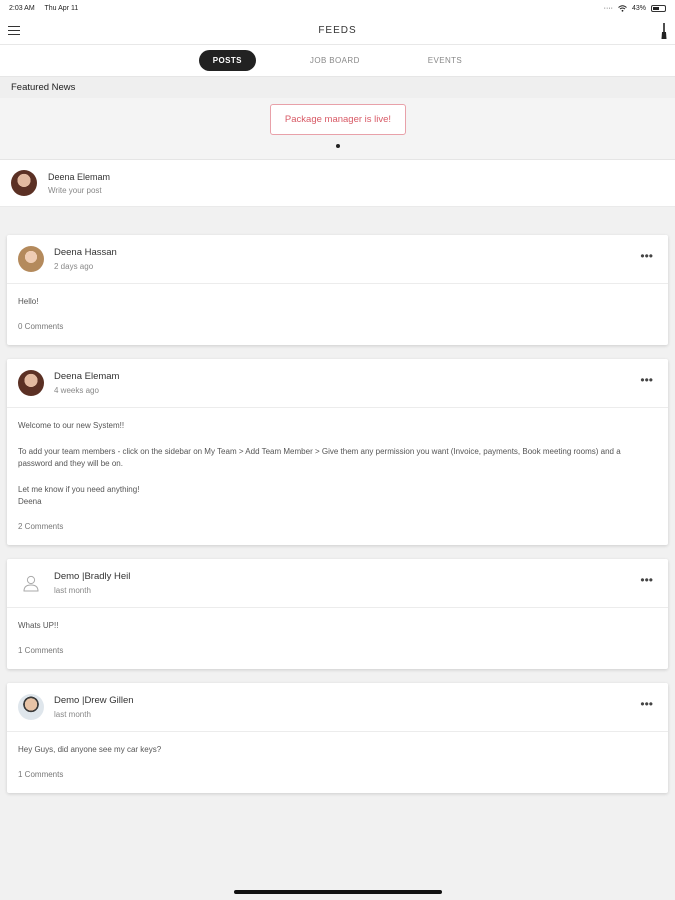 The width and height of the screenshot is (675, 900). What do you see at coordinates (94, 700) in the screenshot?
I see `post-author: Demo |Drew Gillen` at bounding box center [94, 700].